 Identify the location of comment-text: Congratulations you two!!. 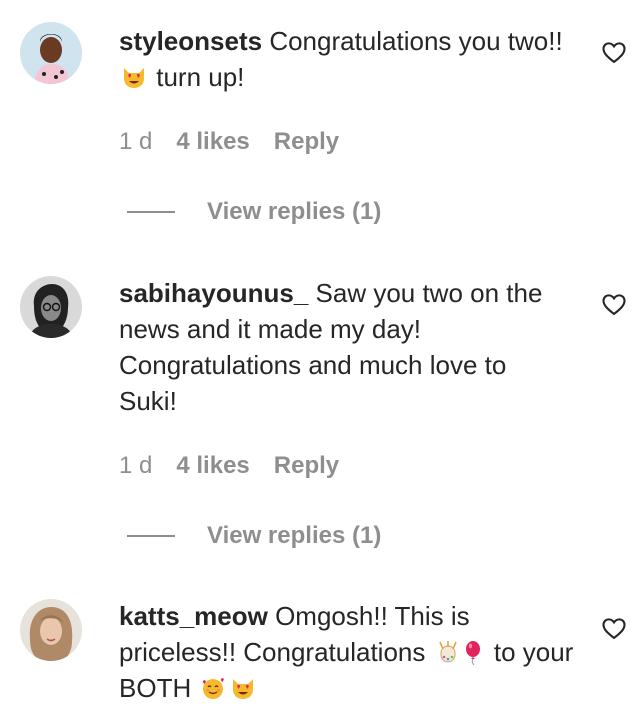
(416, 41).